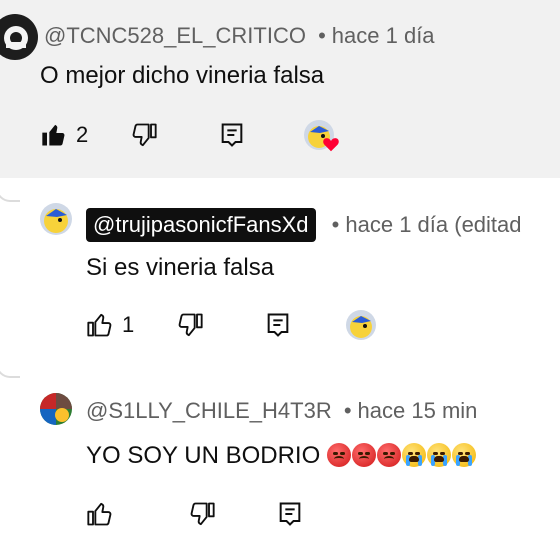 The width and height of the screenshot is (560, 560). What do you see at coordinates (322, 136) in the screenshot?
I see `creator-heart-badge` at bounding box center [322, 136].